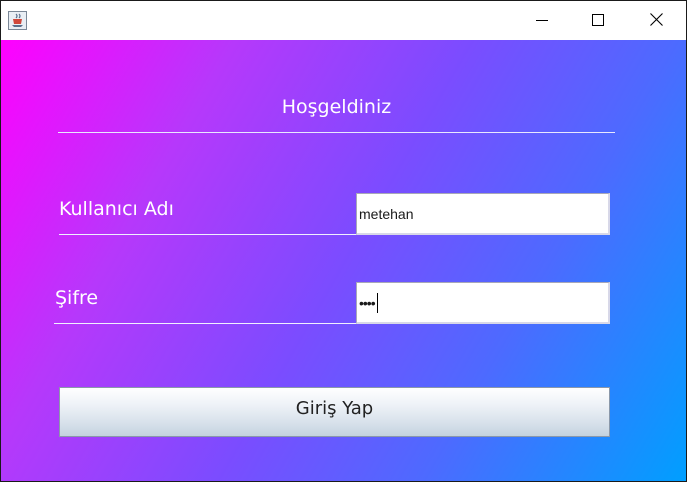 The image size is (687, 482). I want to click on minimize-button, so click(542, 20).